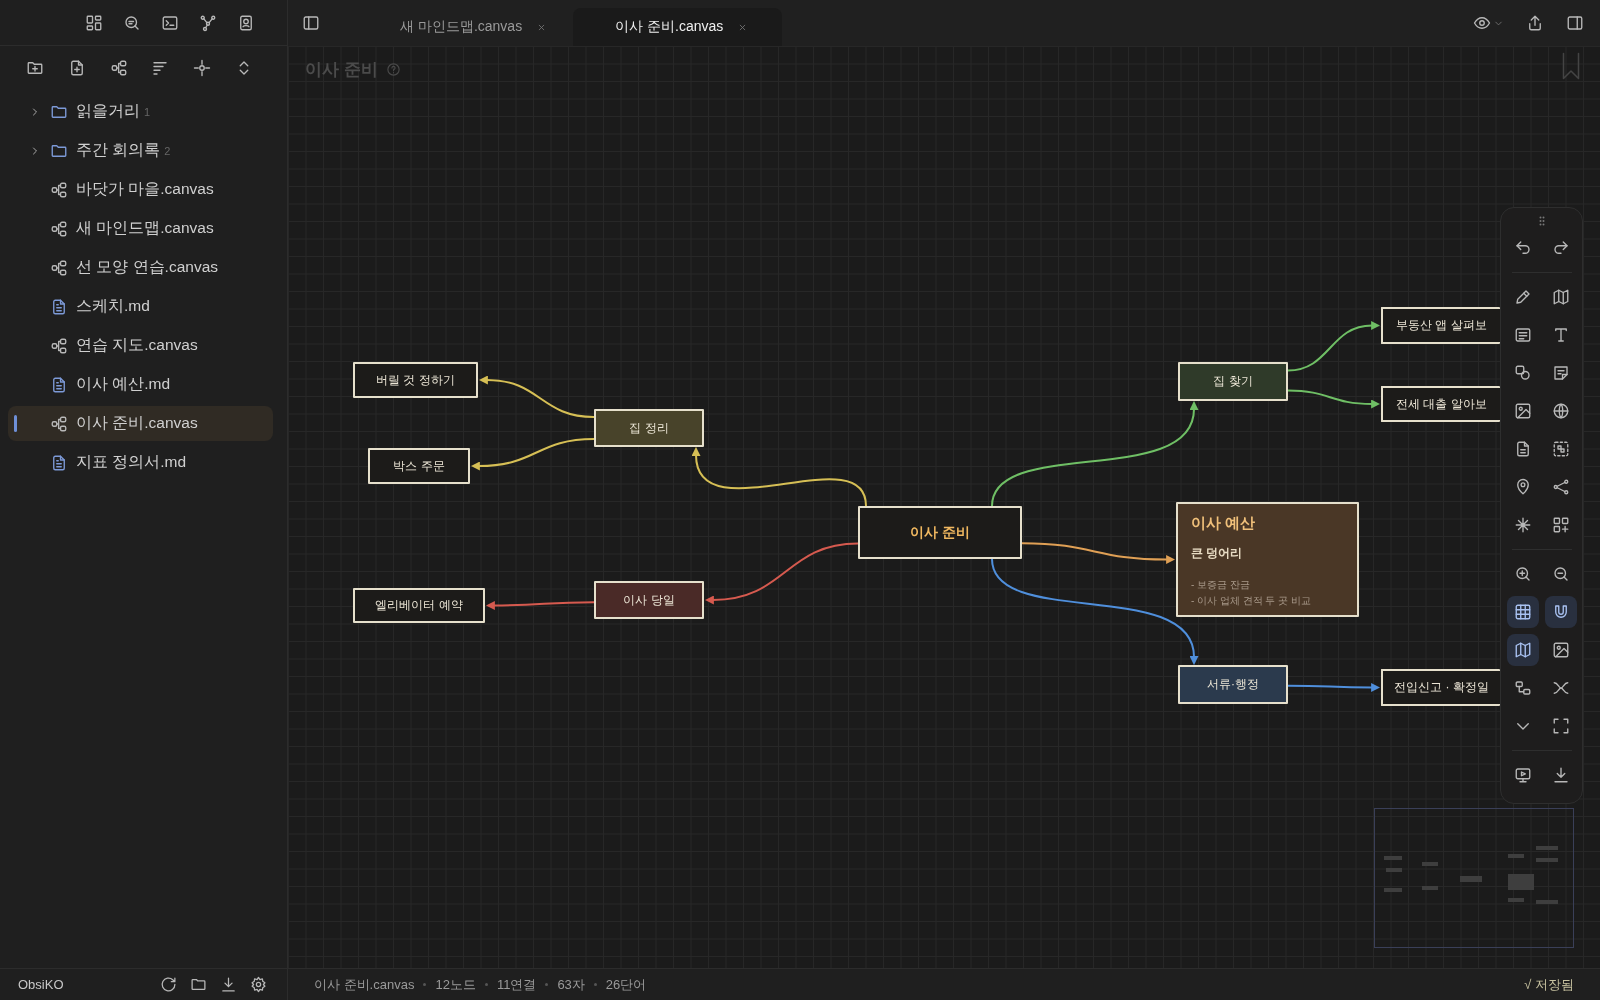 The width and height of the screenshot is (1600, 1000). Describe the element at coordinates (415, 380) in the screenshot. I see `canvas-node: 버릴 것 정하기` at that location.